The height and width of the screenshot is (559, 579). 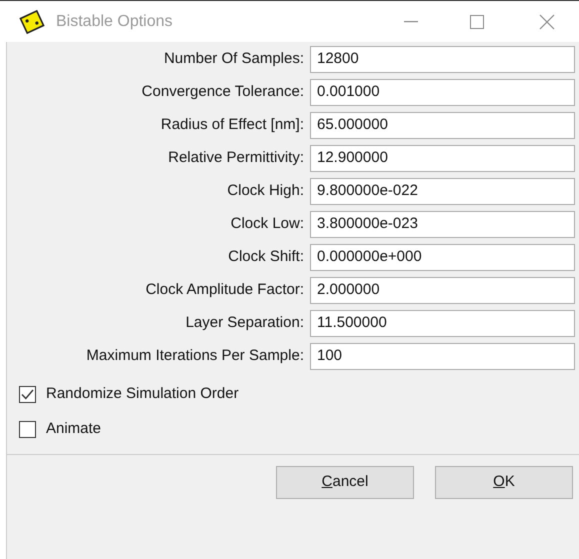 I want to click on input-field: 0.000000e+000, so click(x=442, y=257).